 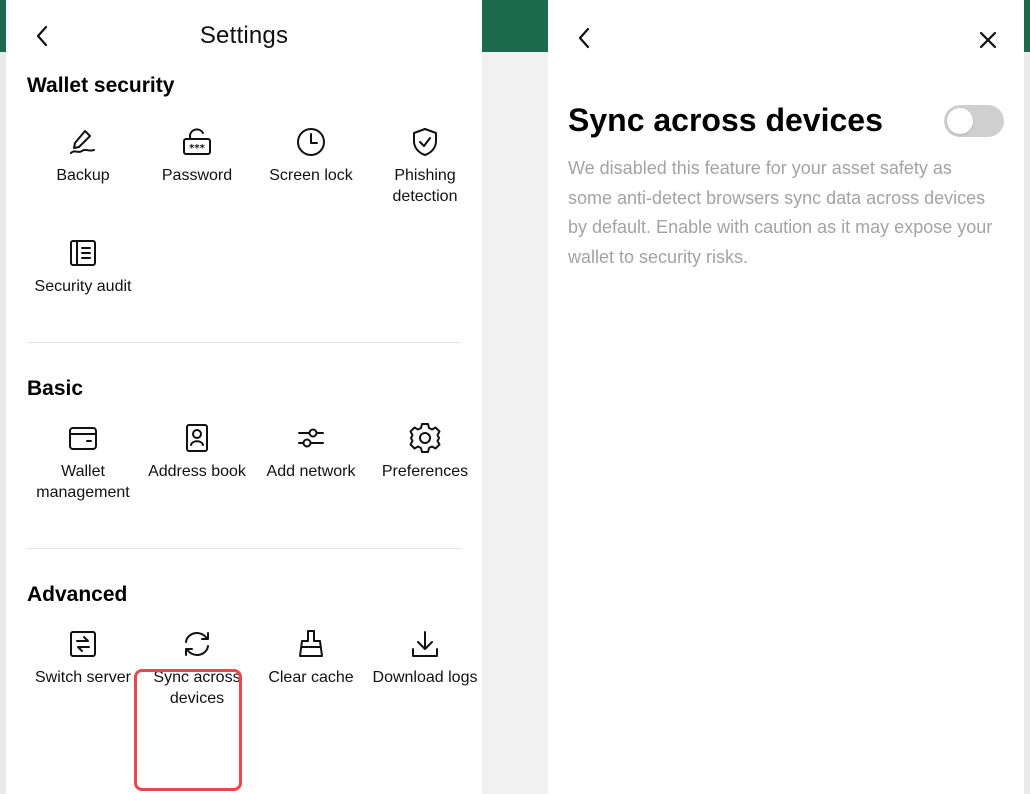 I want to click on tile-label: Phishing detection, so click(x=425, y=186).